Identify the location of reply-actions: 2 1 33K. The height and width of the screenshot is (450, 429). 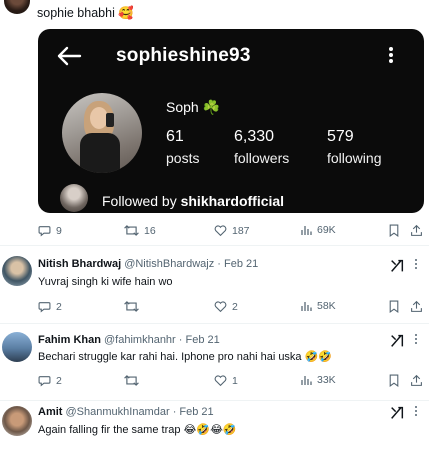
(231, 382).